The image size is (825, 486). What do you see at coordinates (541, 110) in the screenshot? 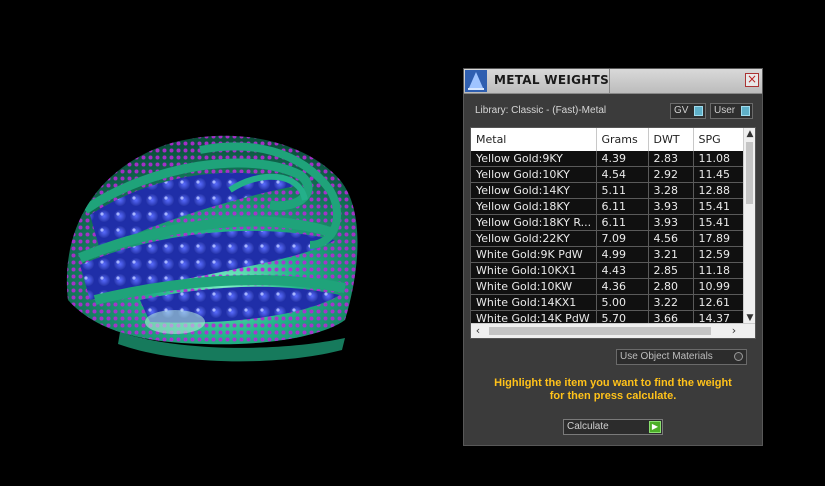
I see `library-label: Library: Classic - (Fast)-Metal` at bounding box center [541, 110].